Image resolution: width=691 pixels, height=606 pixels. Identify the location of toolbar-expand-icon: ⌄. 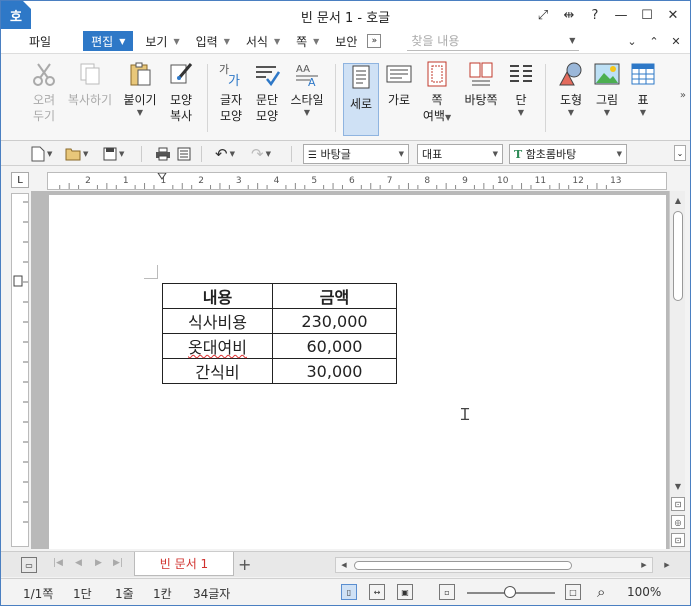
(680, 153).